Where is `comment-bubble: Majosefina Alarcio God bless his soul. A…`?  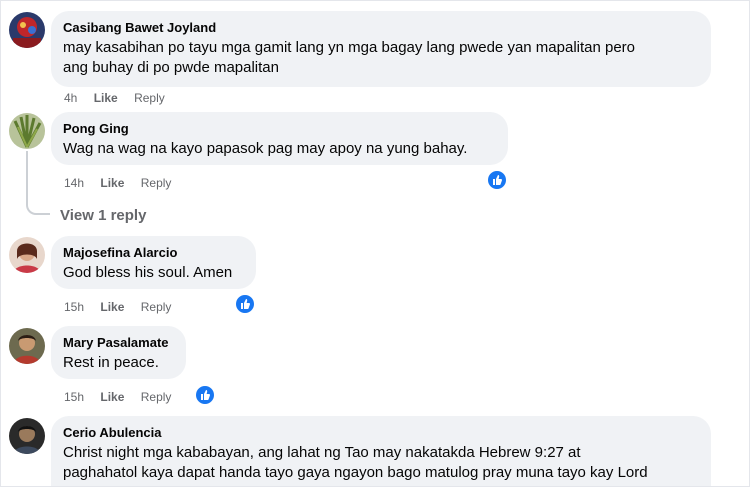
comment-bubble: Majosefina Alarcio God bless his soul. A… is located at coordinates (153, 262).